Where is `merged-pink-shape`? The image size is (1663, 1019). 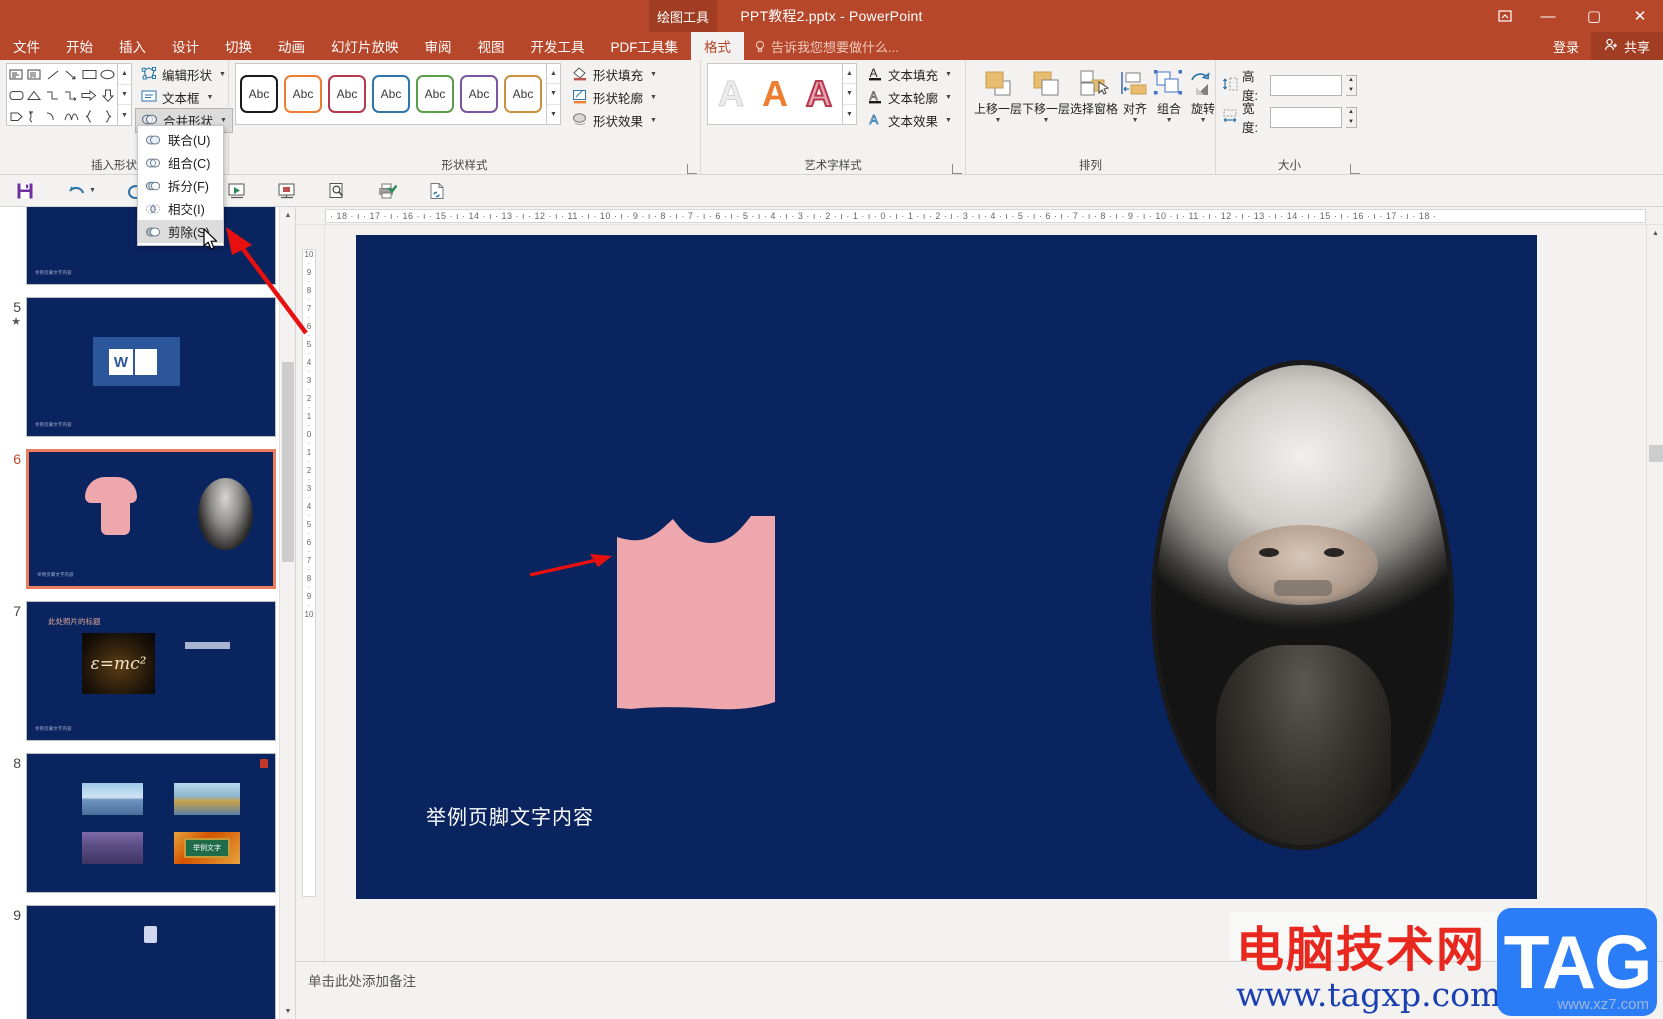
merged-pink-shape is located at coordinates (696, 613).